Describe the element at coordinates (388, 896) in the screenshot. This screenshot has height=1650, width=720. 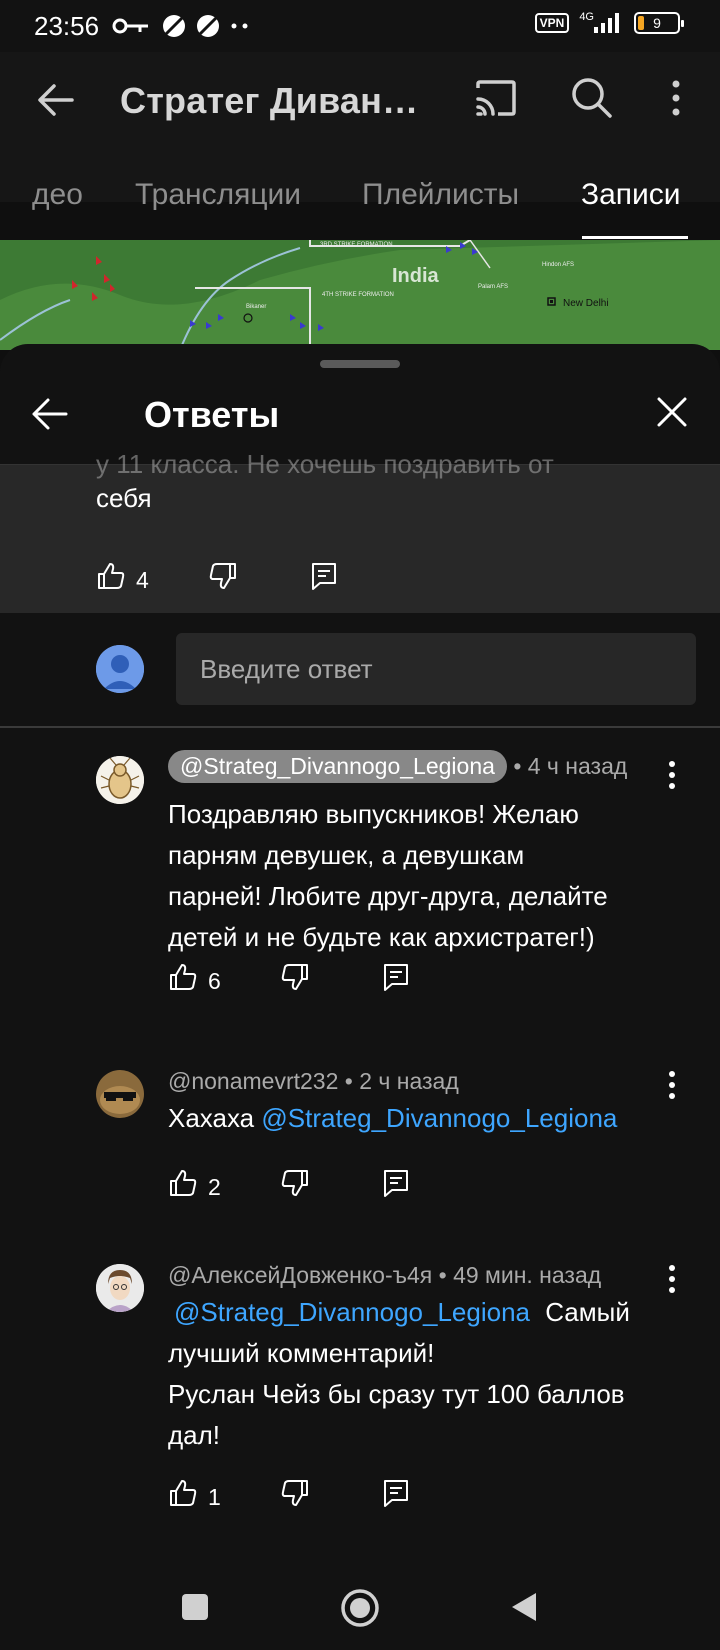
I see `comment-line: парней! Любите друг-друга, делайте` at that location.